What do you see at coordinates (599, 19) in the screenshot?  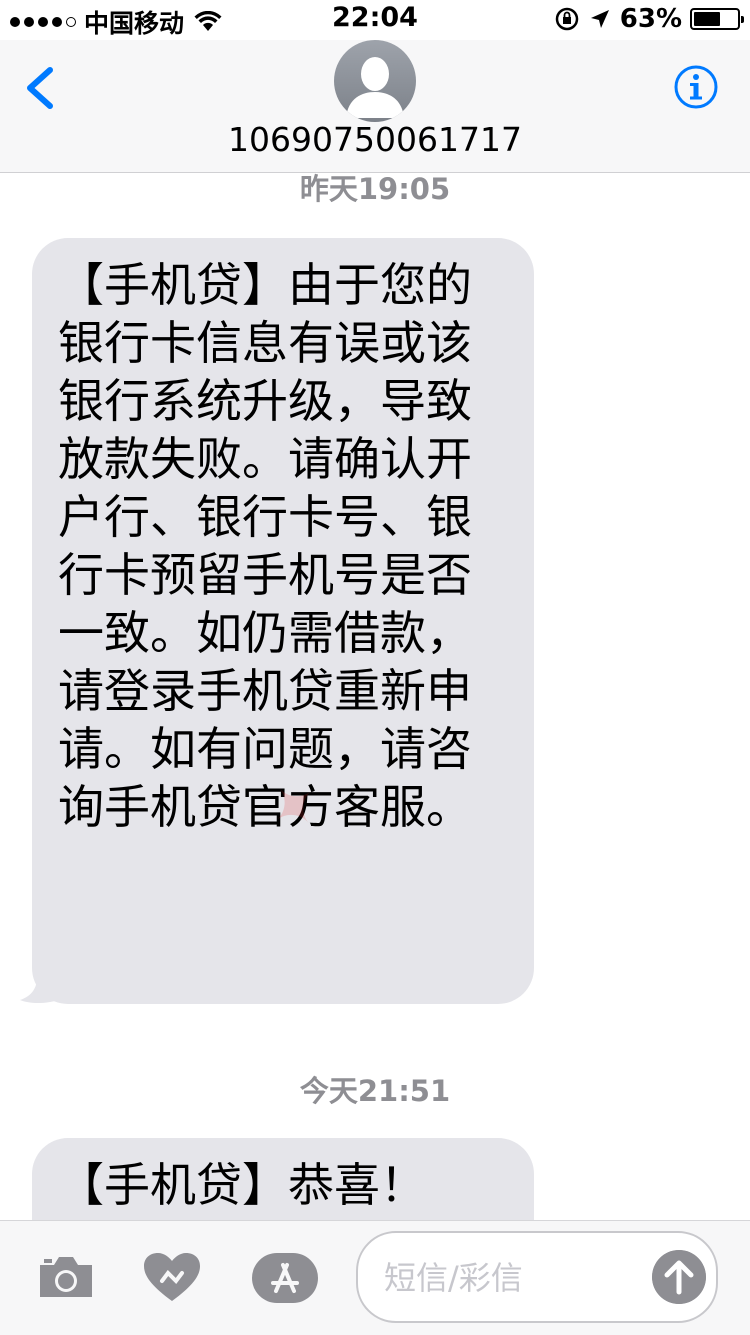 I see `location-arrow-icon` at bounding box center [599, 19].